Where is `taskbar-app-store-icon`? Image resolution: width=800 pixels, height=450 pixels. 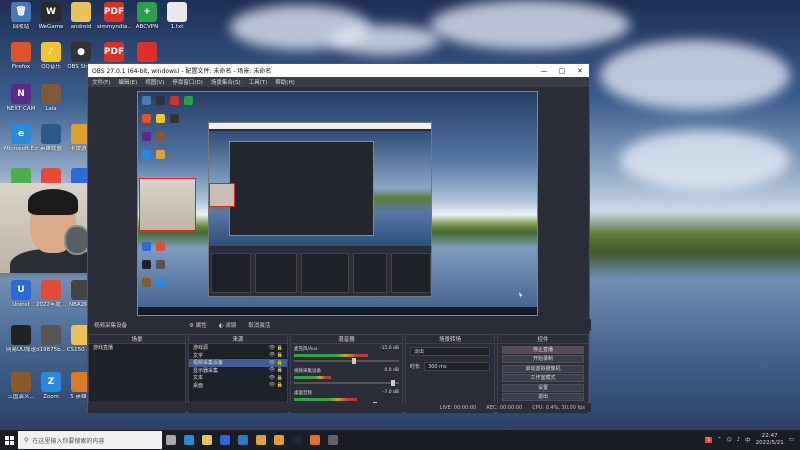 taskbar-app-store-icon is located at coordinates (225, 440).